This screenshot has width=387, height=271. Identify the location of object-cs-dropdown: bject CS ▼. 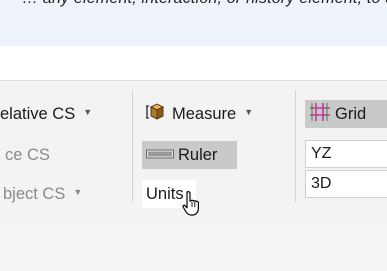
(42, 194).